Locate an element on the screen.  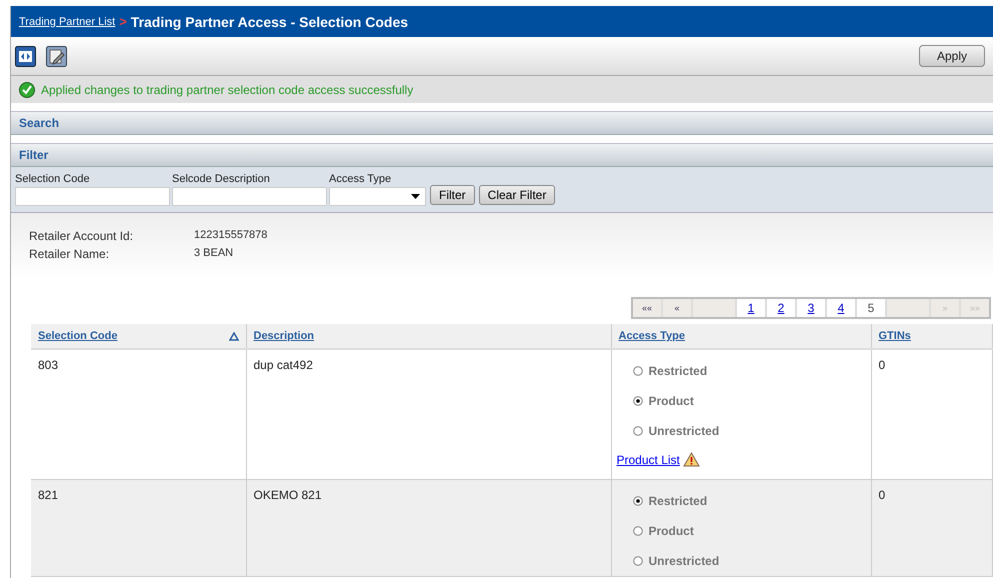
page-link: 3 is located at coordinates (811, 308).